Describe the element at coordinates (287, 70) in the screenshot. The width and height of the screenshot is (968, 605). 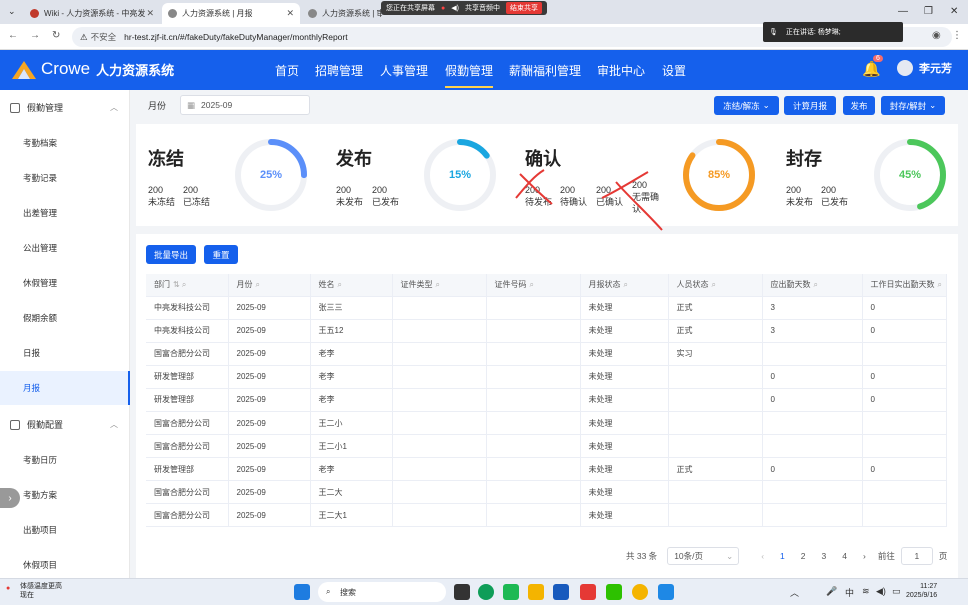
I see `menu-home: 首页` at that location.